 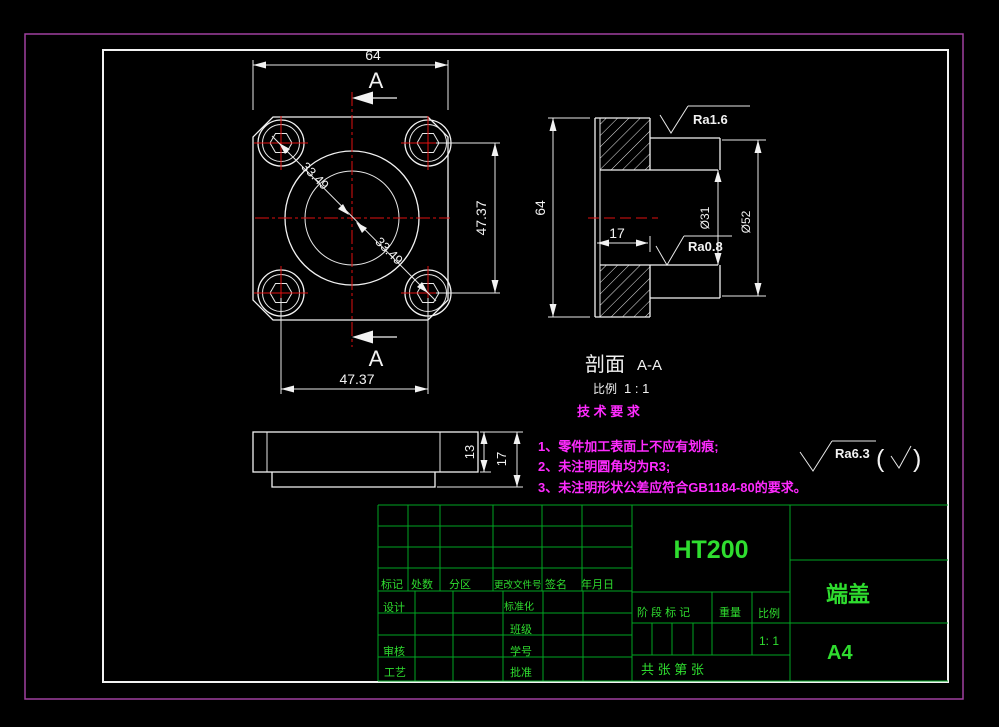 I want to click on label-check: 审核, so click(x=394, y=651).